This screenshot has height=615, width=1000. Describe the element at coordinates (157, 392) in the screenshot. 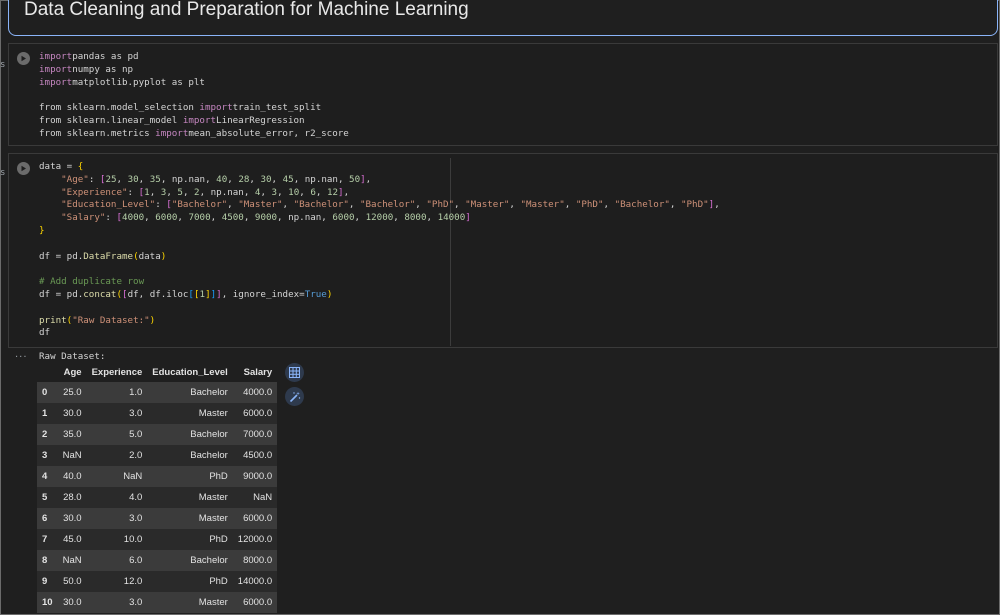

I see `table-row: 0 25.0 1.0 Bachelor 4000.0` at that location.